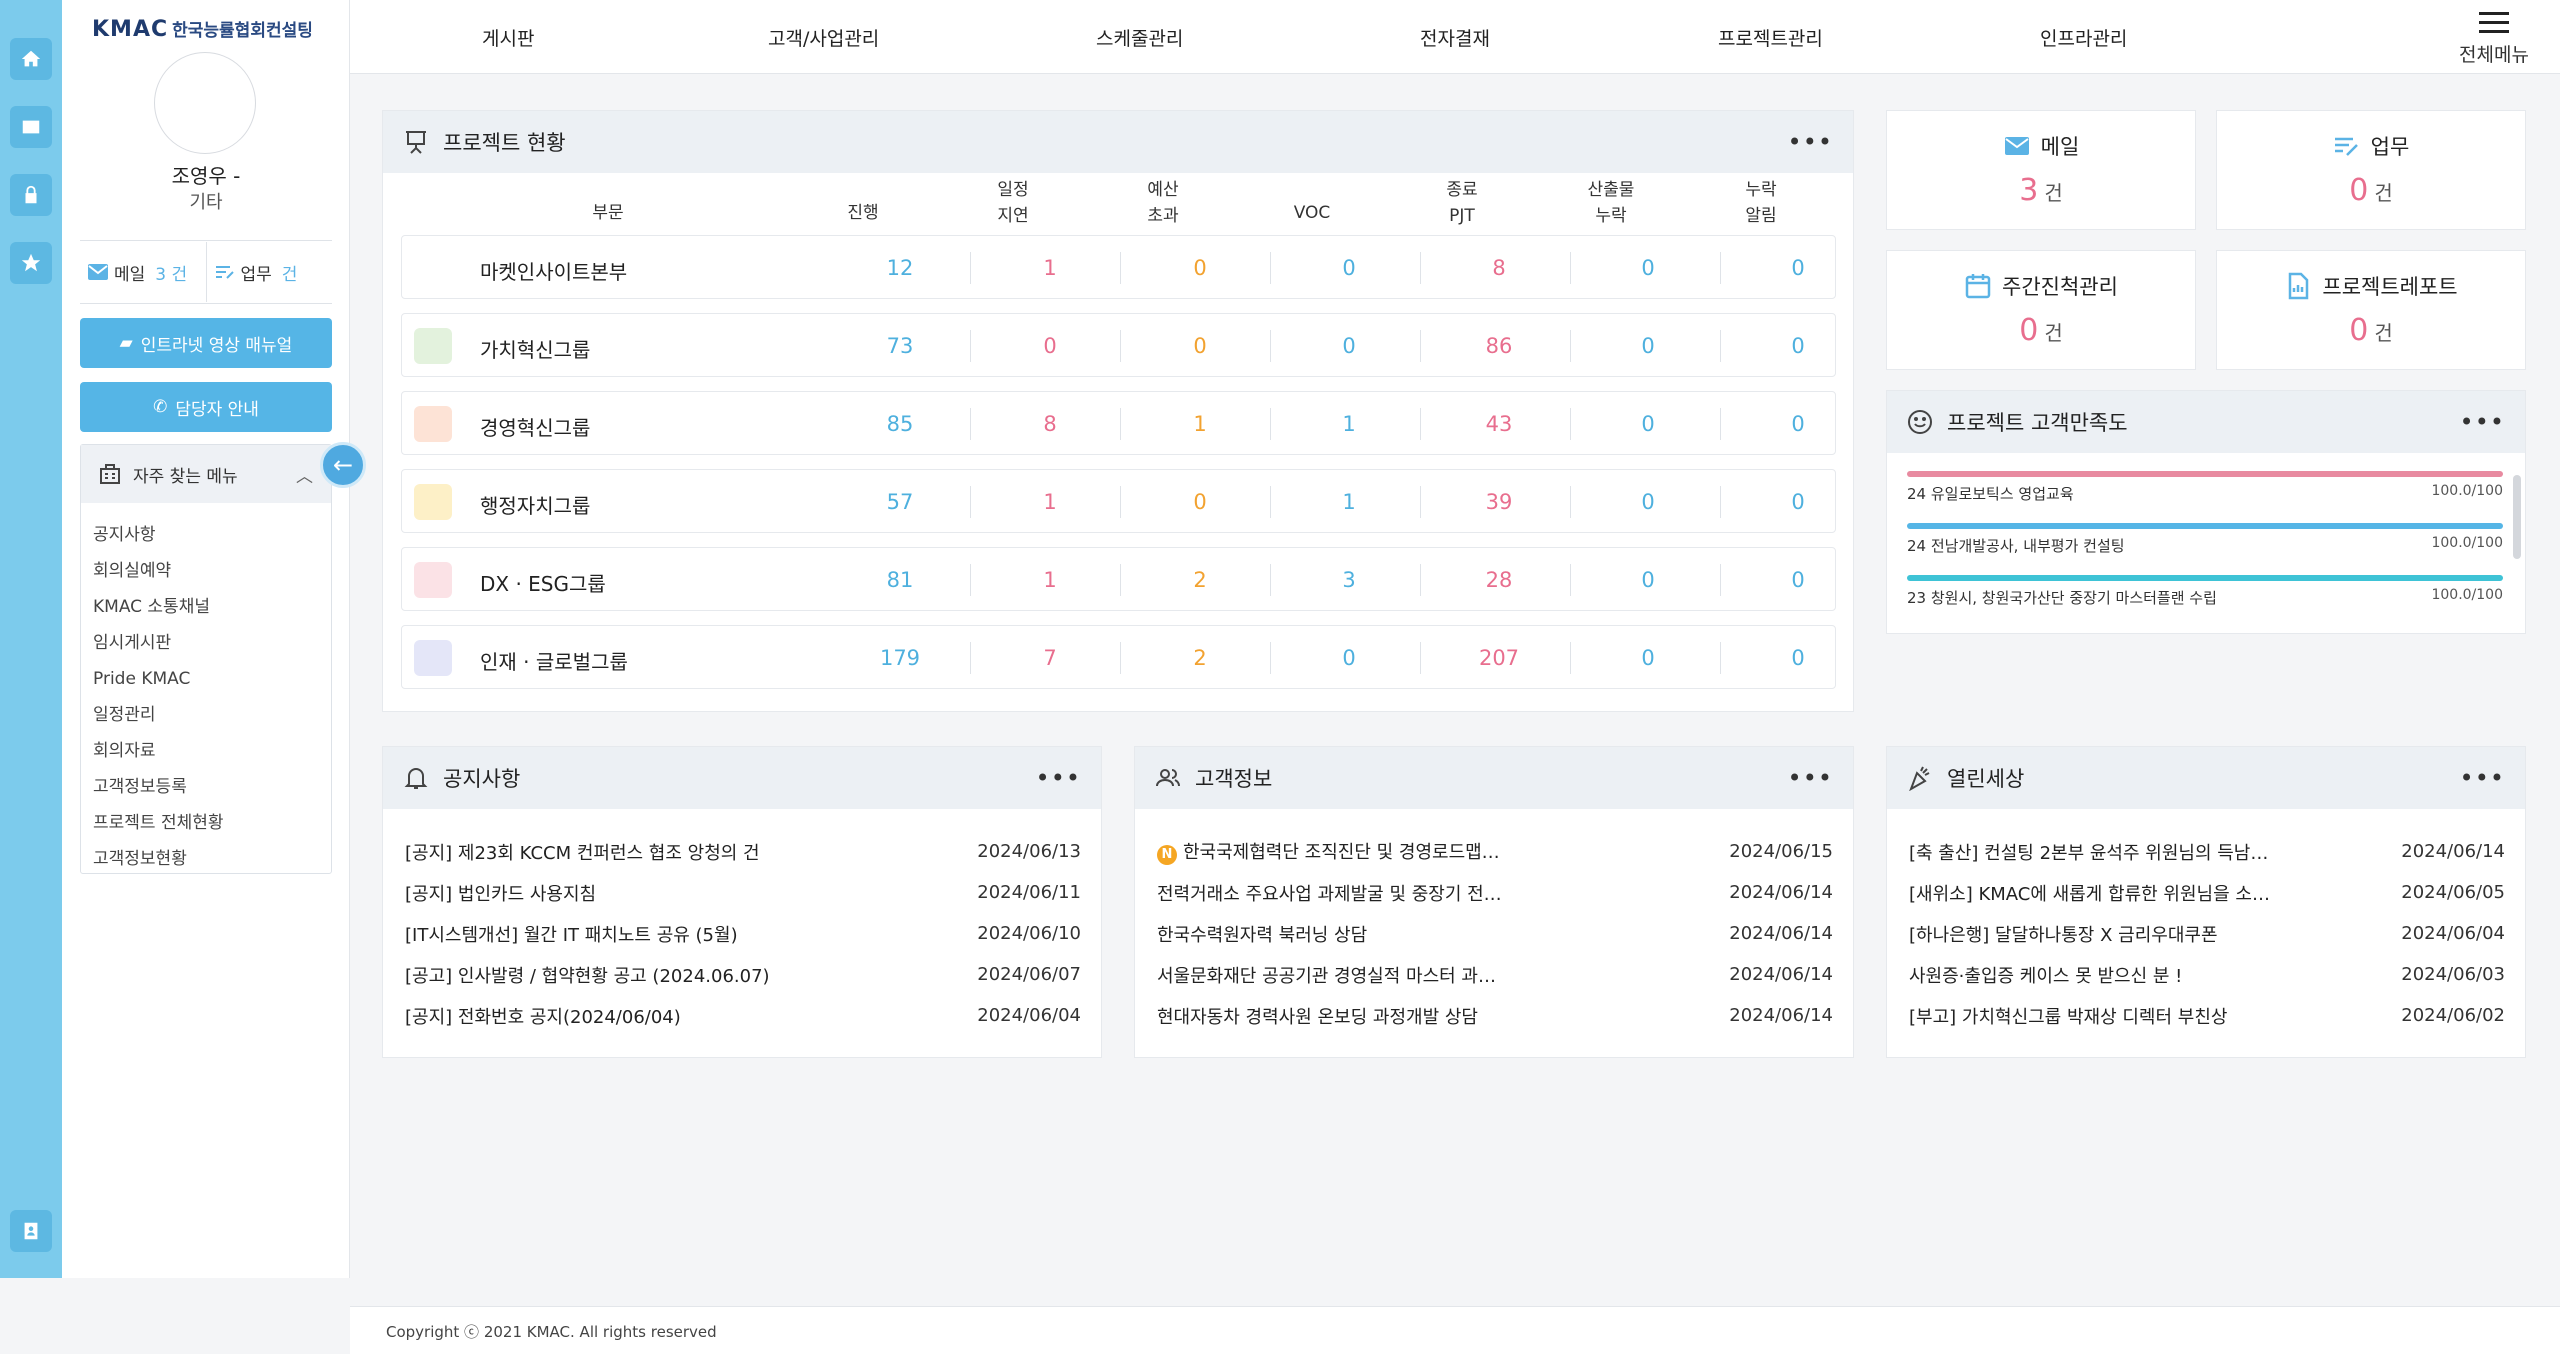 The width and height of the screenshot is (2560, 1354). Describe the element at coordinates (2207, 1015) in the screenshot. I see `list-item: [부고] 가치혁신그룹 박재상 디렉터 부친상 2024/06/02` at that location.